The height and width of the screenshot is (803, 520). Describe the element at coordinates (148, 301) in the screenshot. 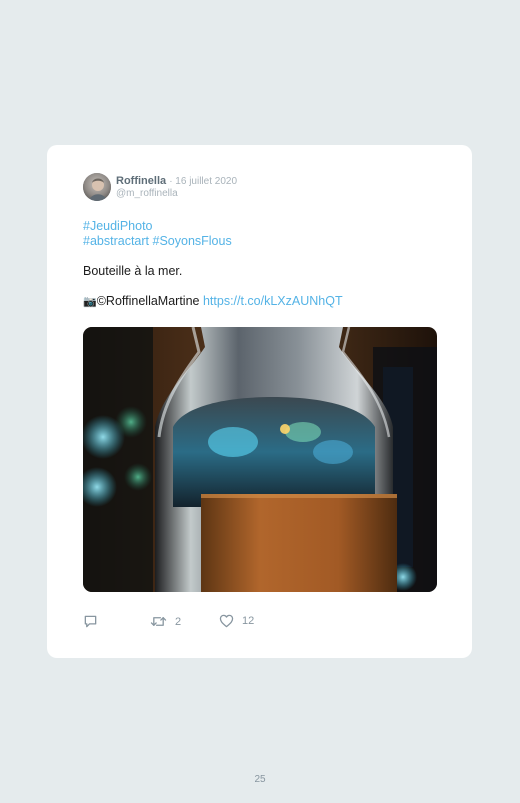

I see `copyright-credit: ©RoffinellaMartine` at that location.